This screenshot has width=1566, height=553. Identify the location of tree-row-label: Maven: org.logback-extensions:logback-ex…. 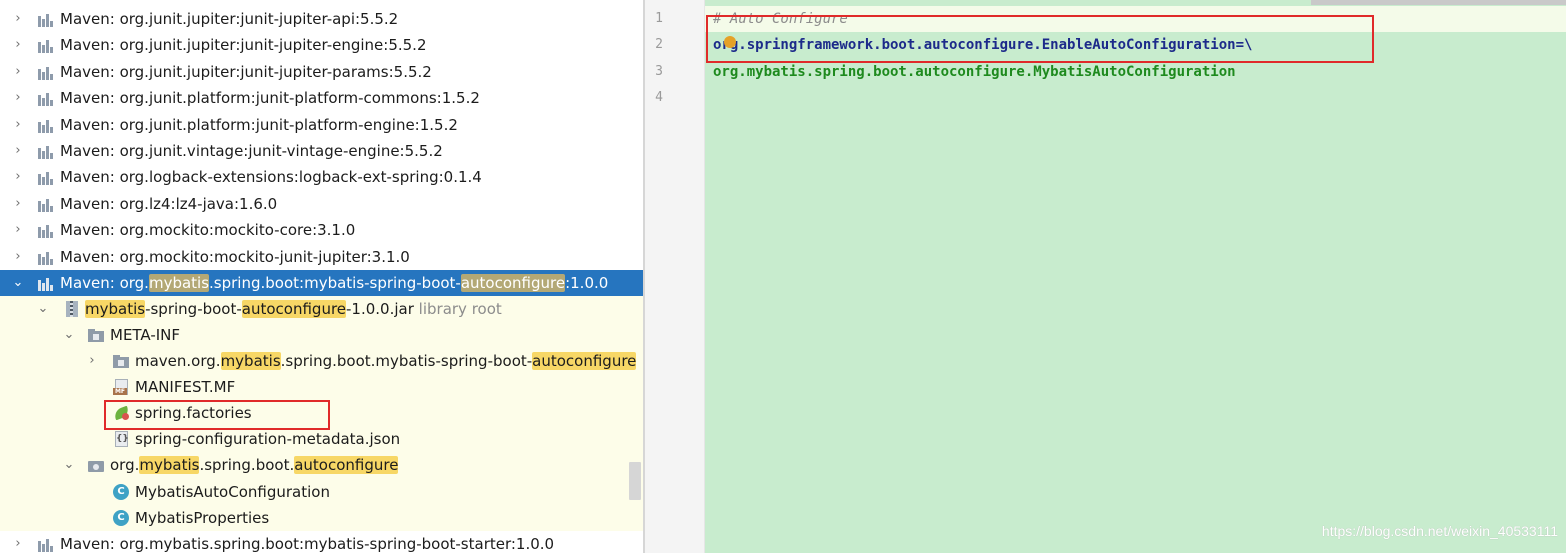
(271, 177).